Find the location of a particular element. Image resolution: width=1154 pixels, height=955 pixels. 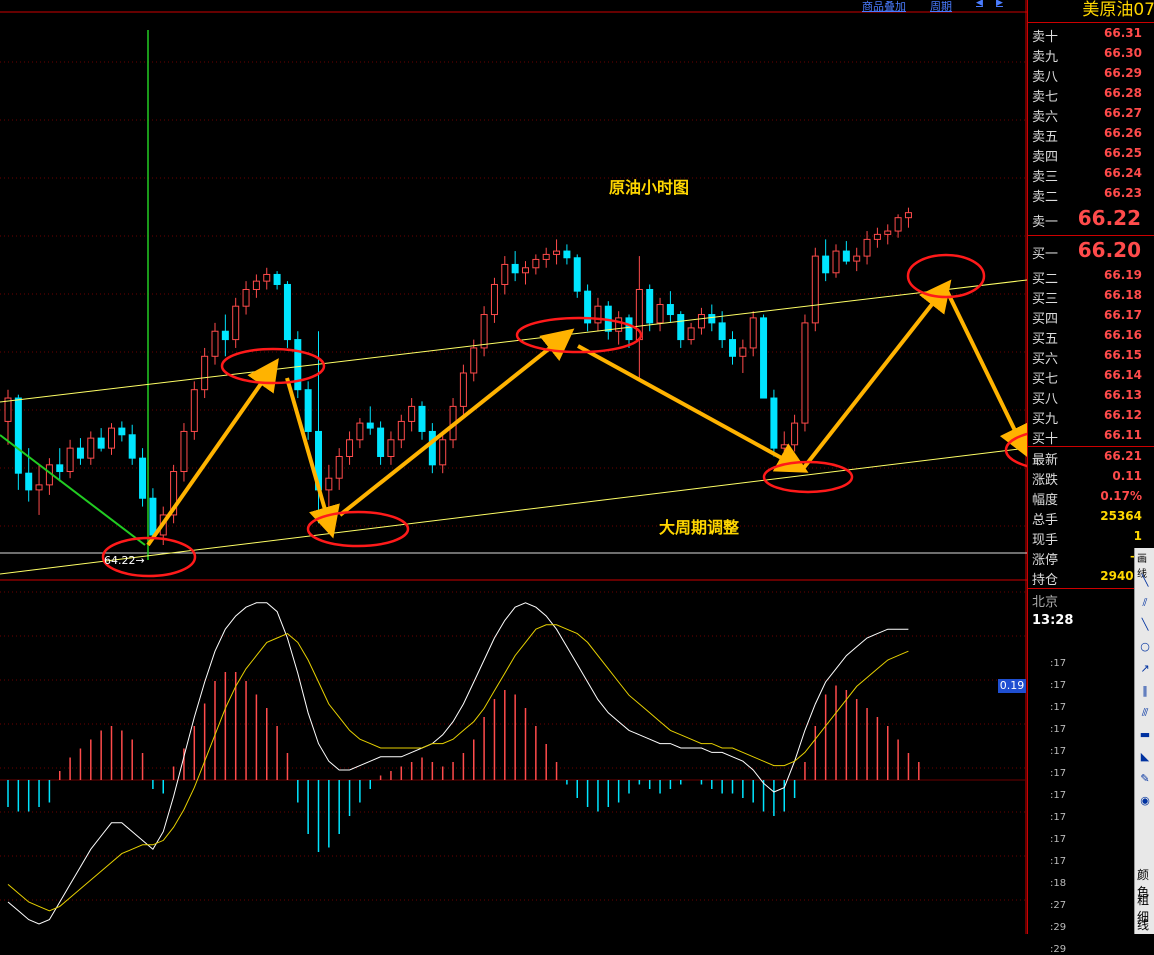

tick-time: :27 is located at coordinates (1058, 905).